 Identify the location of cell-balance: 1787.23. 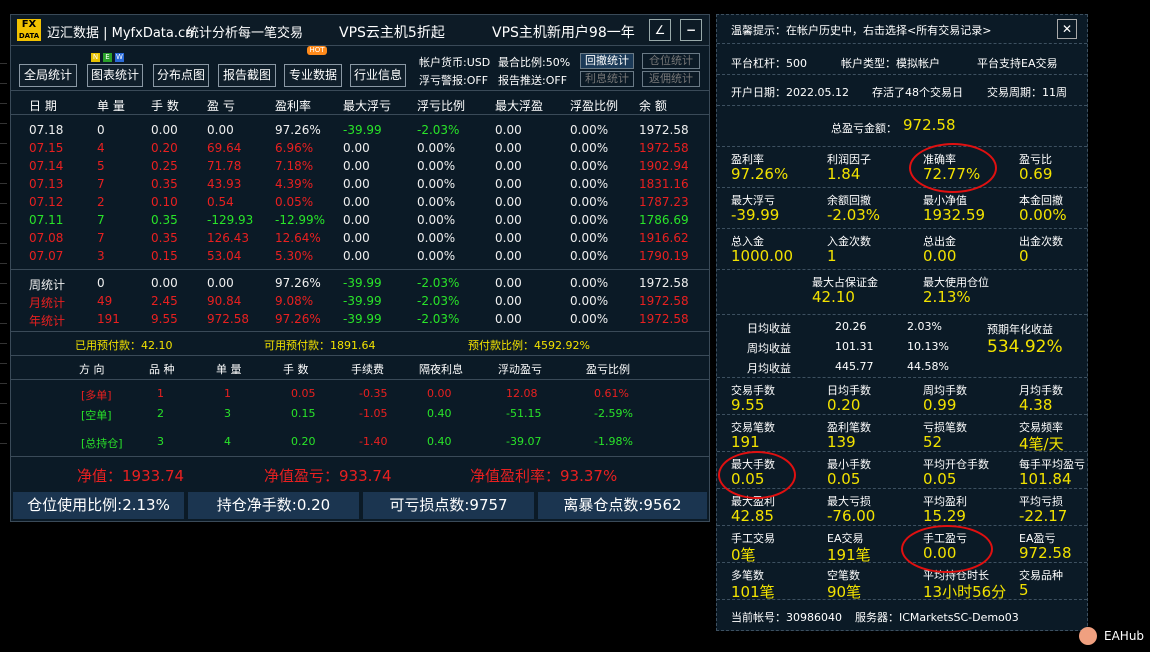
(664, 202).